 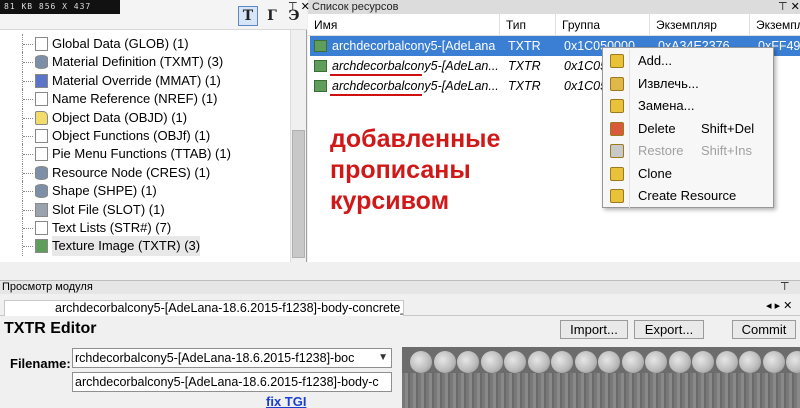 What do you see at coordinates (400, 170) in the screenshot?
I see `annotation-line-2: прописаны` at bounding box center [400, 170].